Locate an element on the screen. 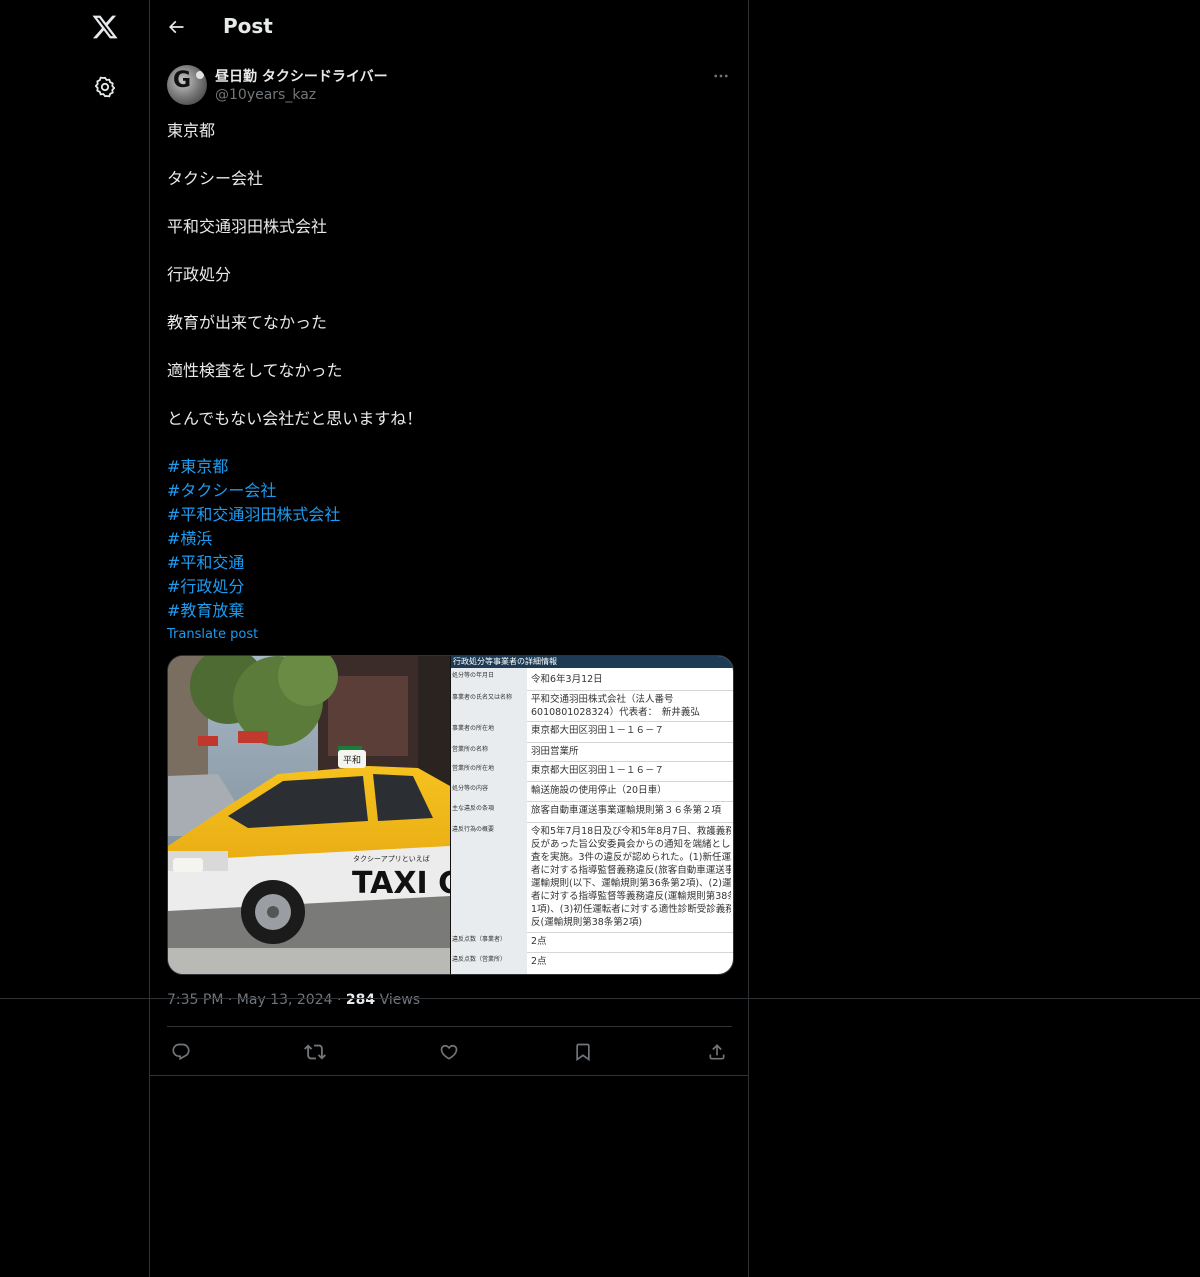 Image resolution: width=1200 pixels, height=1277 pixels. avatar-dot is located at coordinates (200, 75).